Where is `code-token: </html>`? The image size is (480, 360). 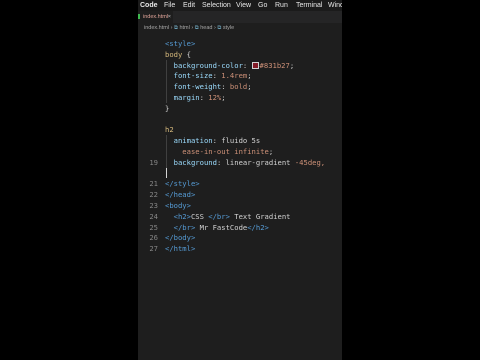
code-token: </html> is located at coordinates (180, 249).